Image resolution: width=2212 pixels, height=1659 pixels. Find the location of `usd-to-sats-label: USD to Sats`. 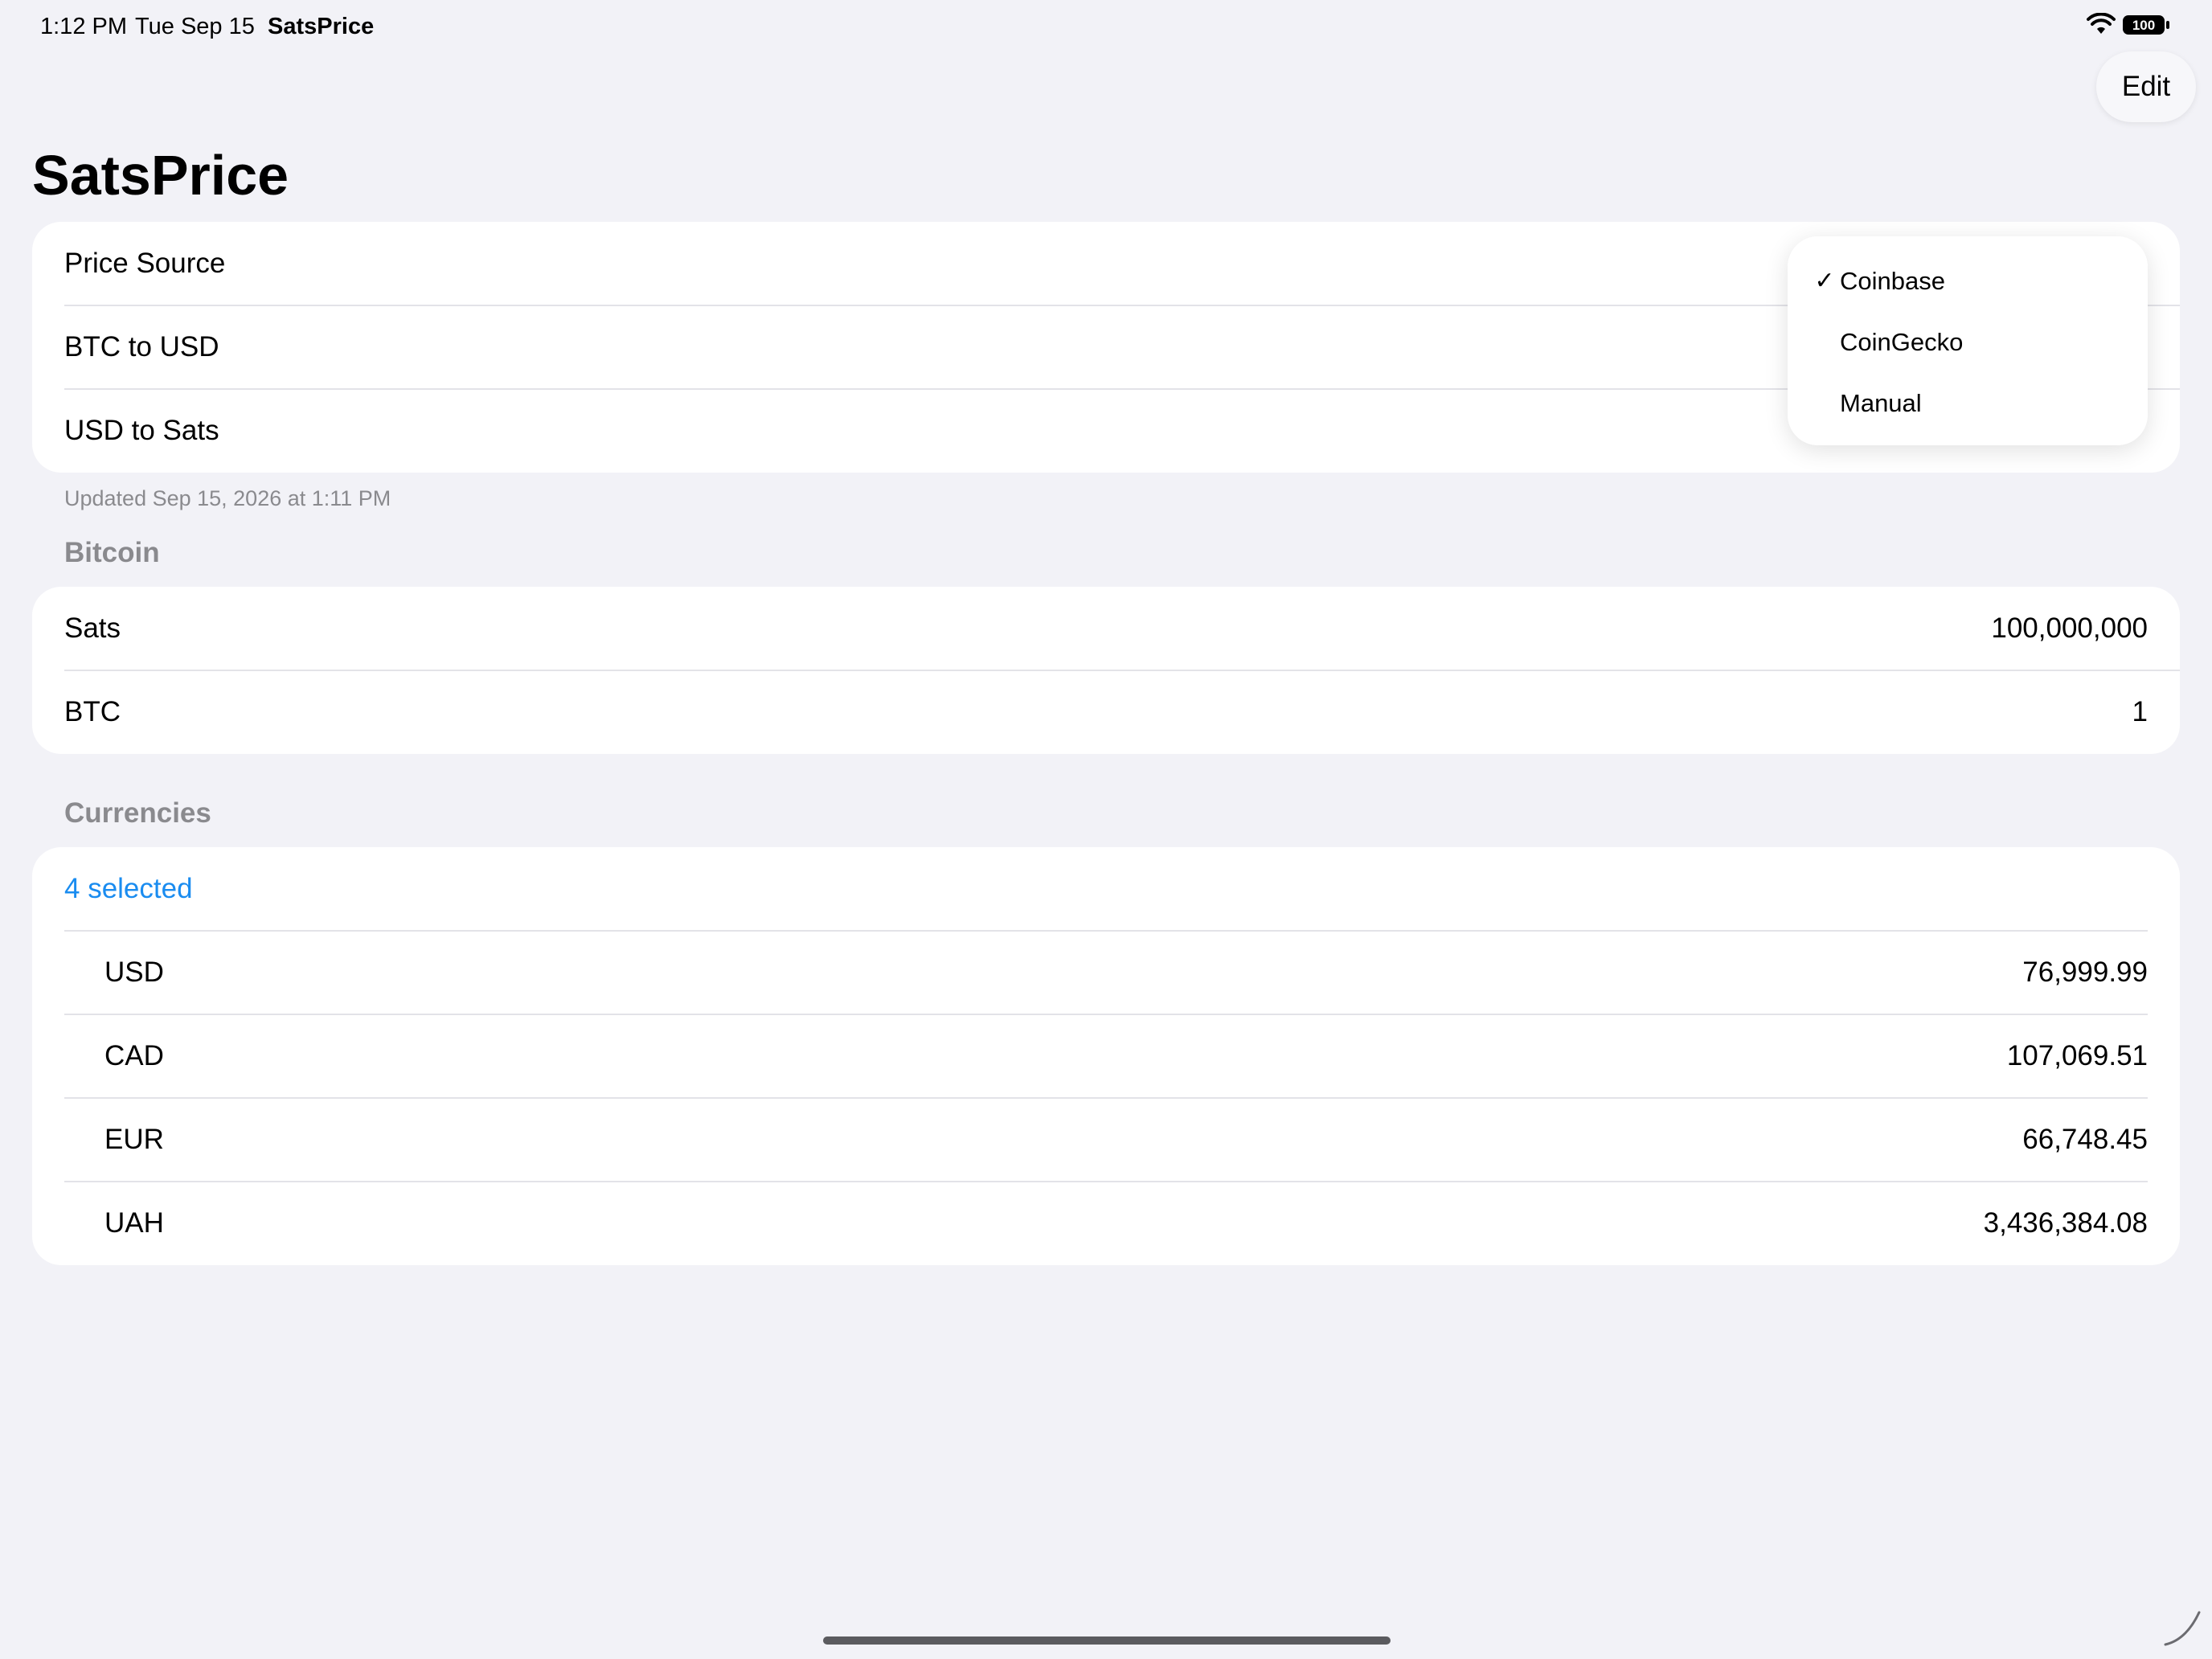

usd-to-sats-label: USD to Sats is located at coordinates (141, 431).